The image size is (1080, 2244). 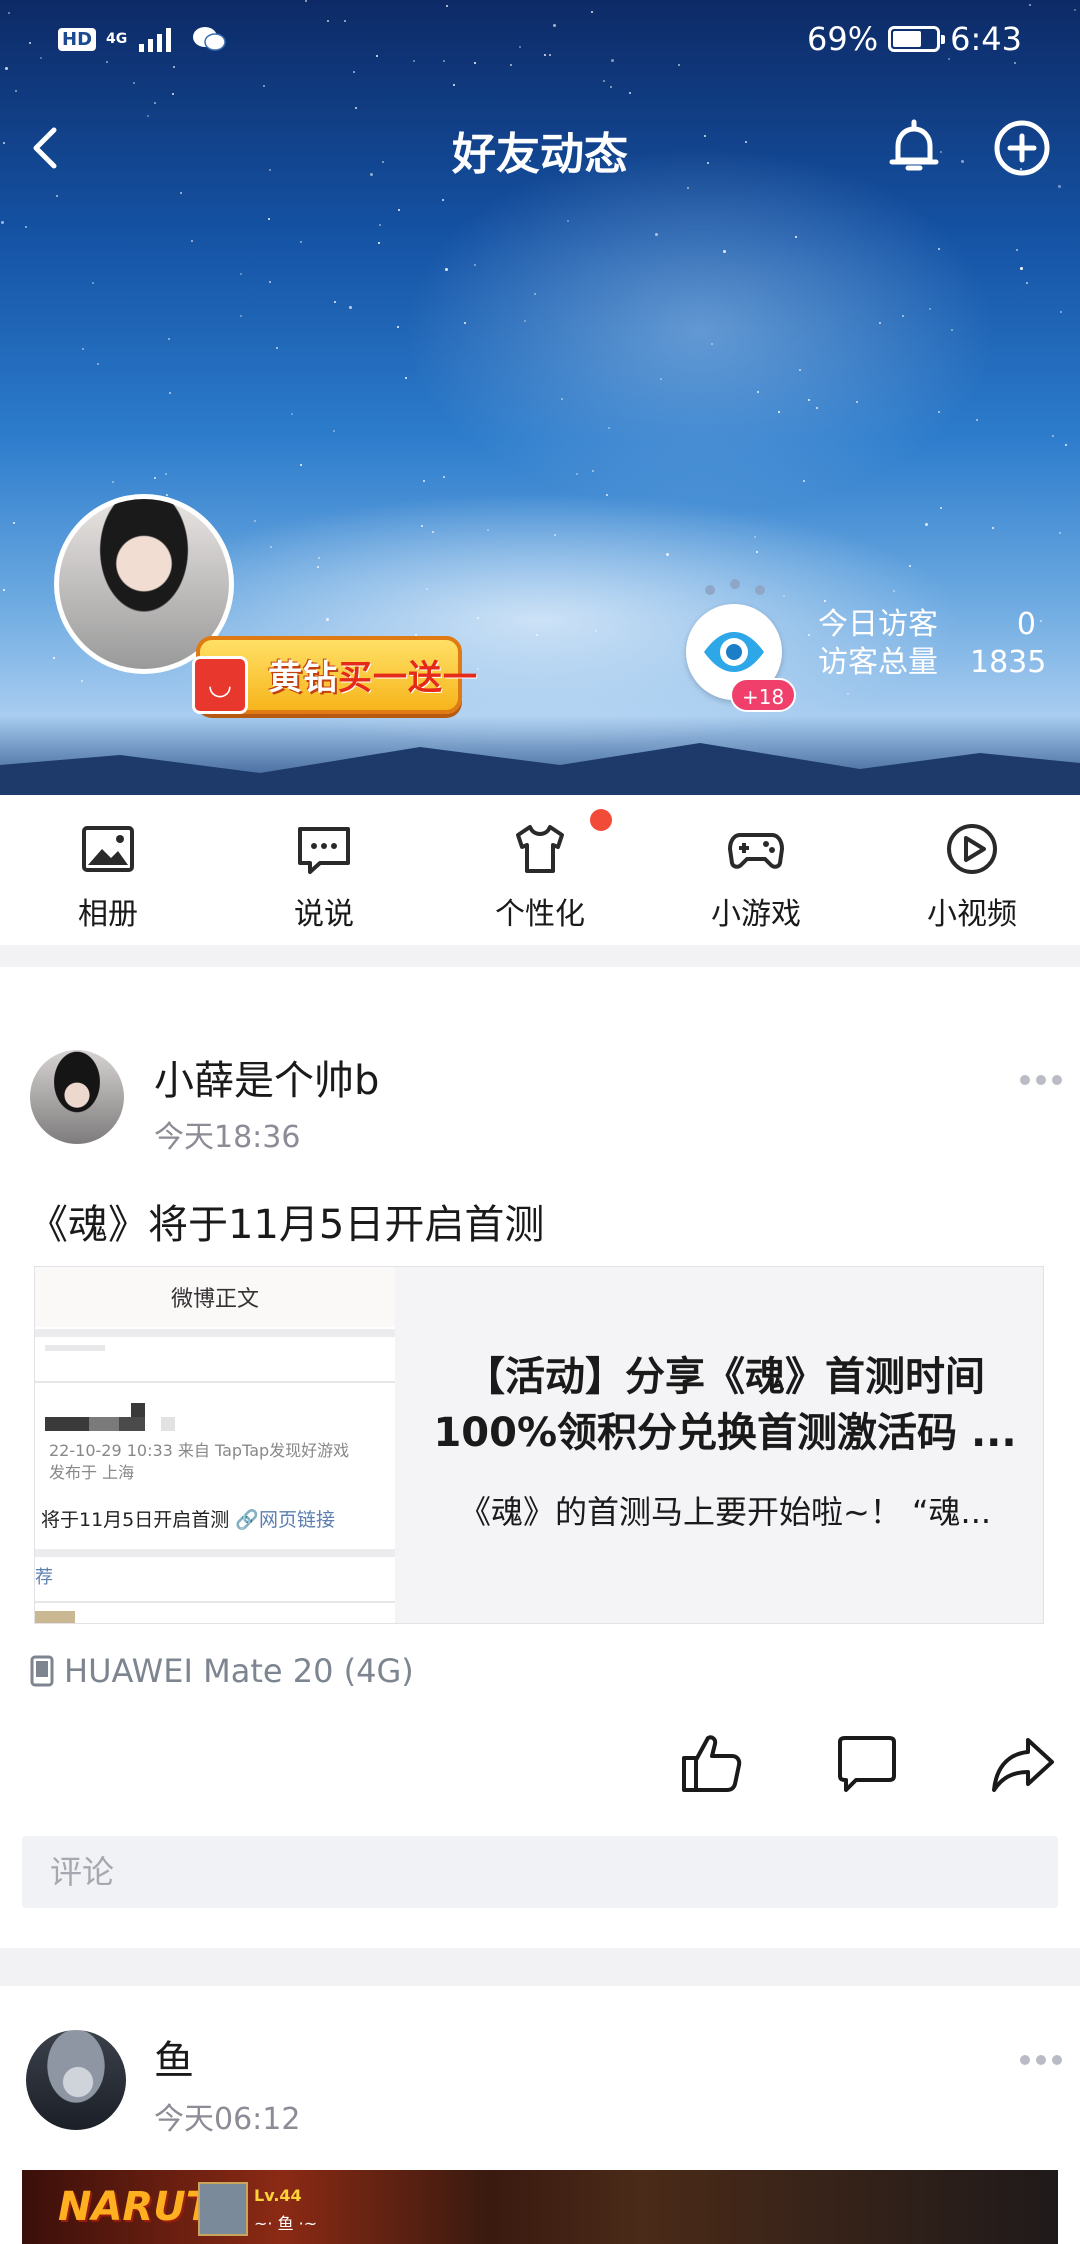 What do you see at coordinates (601, 820) in the screenshot?
I see `notification-dot` at bounding box center [601, 820].